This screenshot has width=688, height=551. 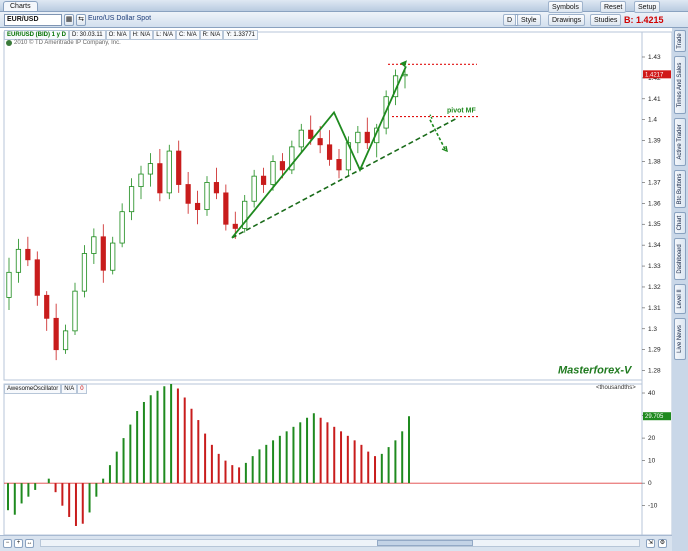 I want to click on header-symbol: EUR/USD (BID) 1 y D, so click(x=37, y=35).